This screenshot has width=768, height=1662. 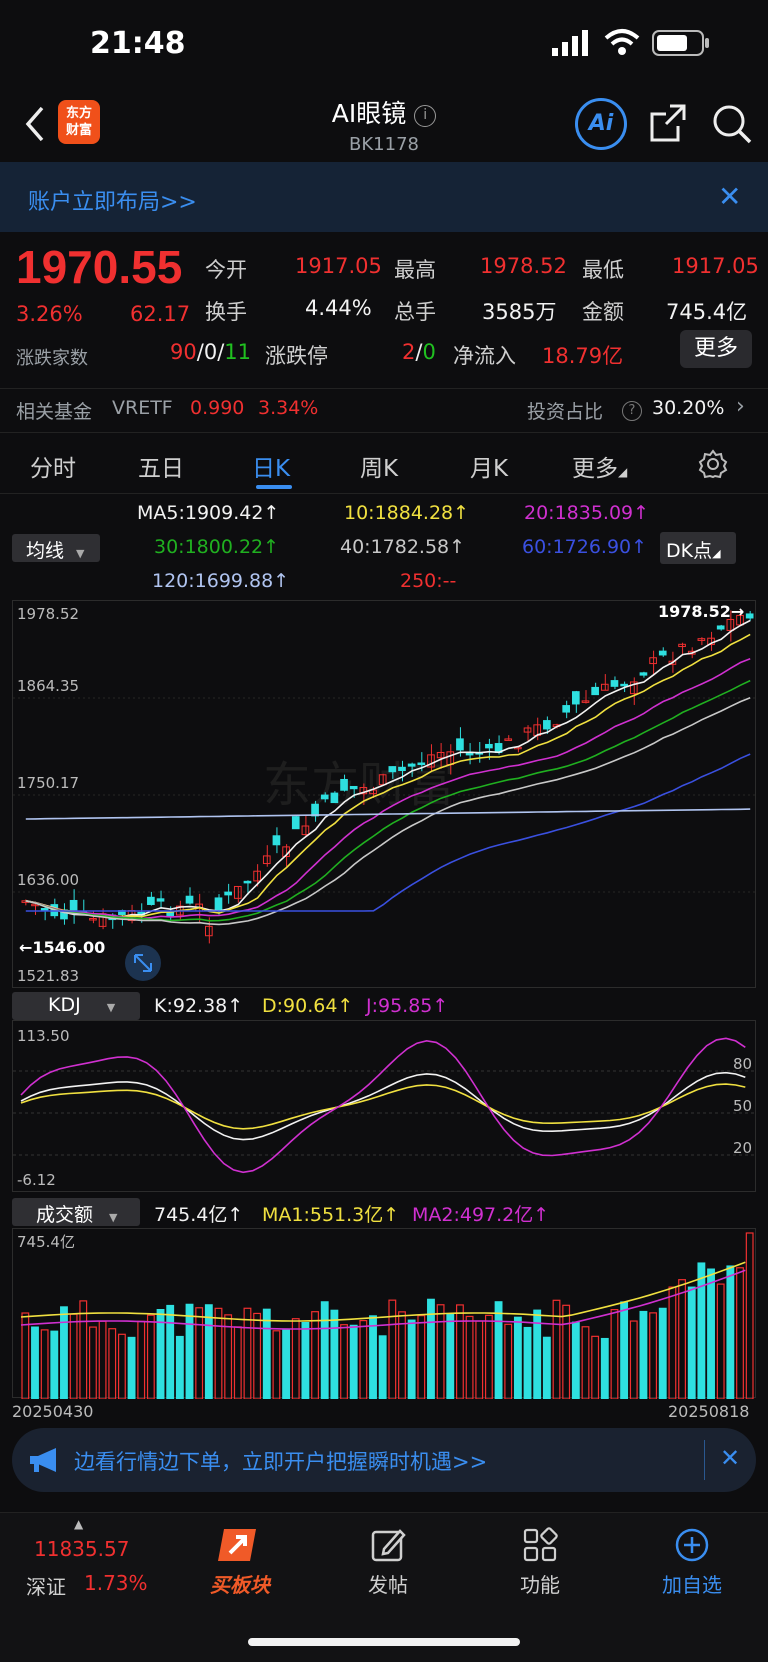 What do you see at coordinates (81, 1549) in the screenshot?
I see `index-value: 11835.57` at bounding box center [81, 1549].